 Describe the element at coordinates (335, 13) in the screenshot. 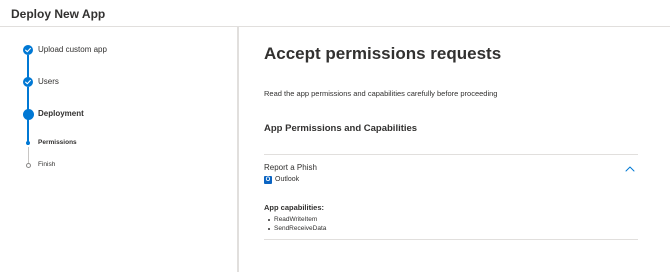

I see `window-header: Deploy New App` at that location.